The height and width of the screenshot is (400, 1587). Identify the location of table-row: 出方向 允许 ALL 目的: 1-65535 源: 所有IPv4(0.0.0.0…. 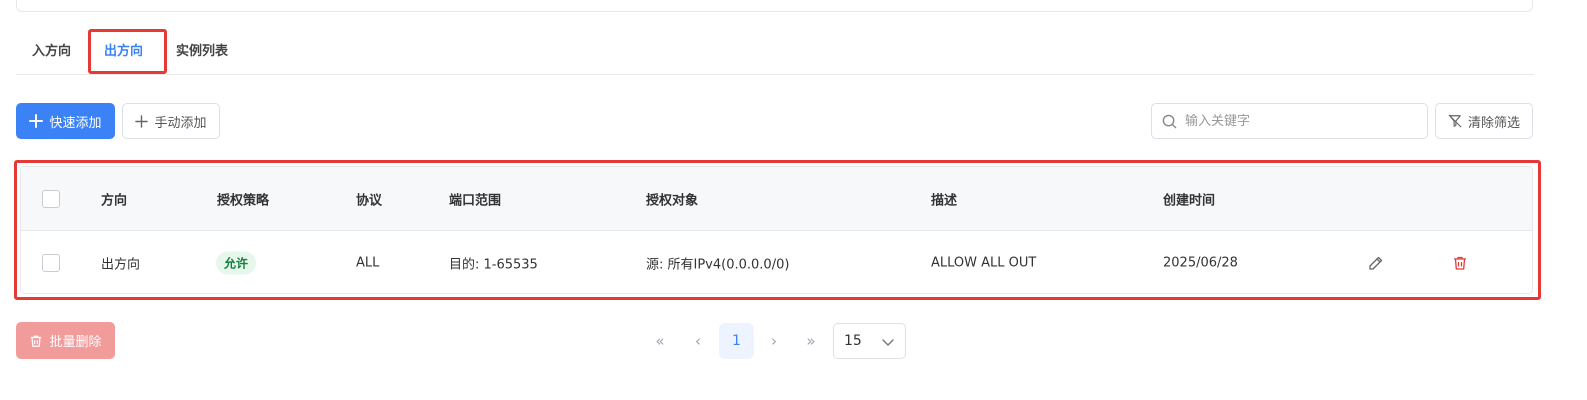
(776, 262).